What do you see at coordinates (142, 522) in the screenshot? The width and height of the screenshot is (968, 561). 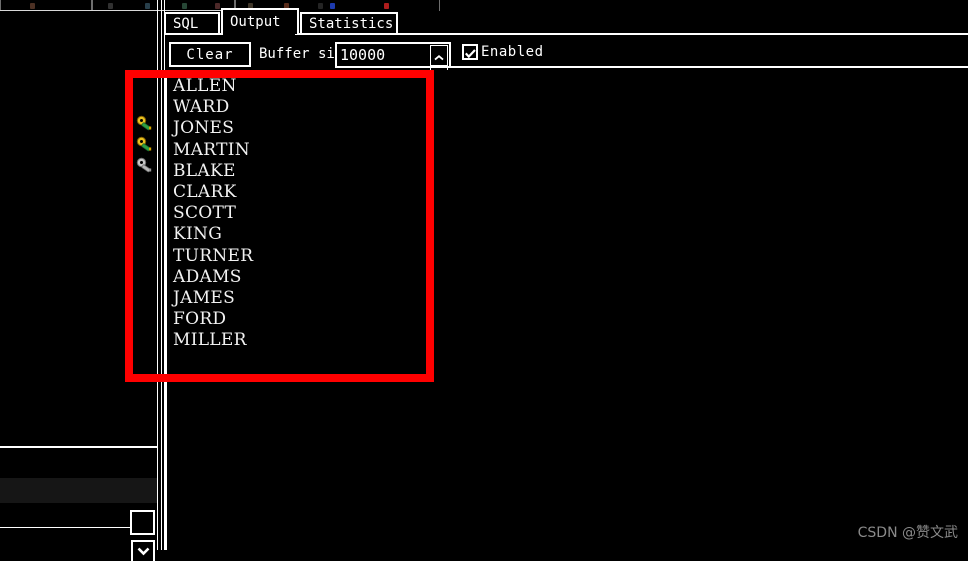 I see `blank-square-button` at bounding box center [142, 522].